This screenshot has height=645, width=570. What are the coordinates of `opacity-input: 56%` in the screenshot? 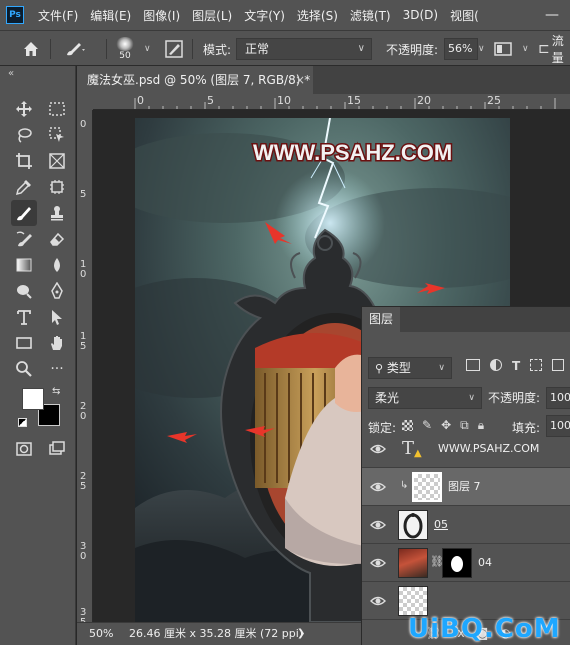 It's located at (461, 49).